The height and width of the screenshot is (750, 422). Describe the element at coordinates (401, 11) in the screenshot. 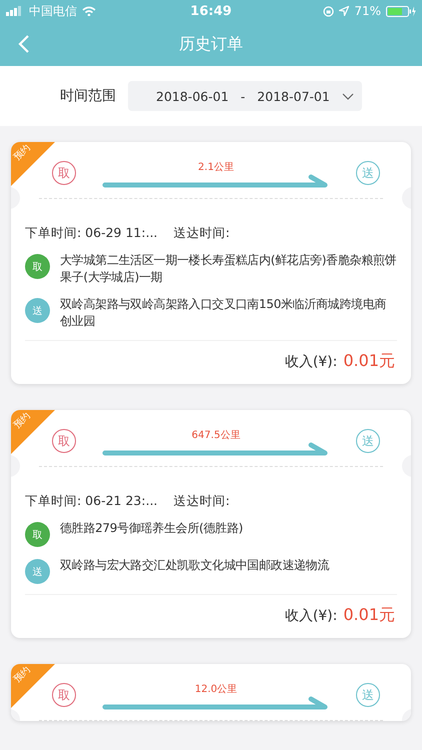

I see `battery-charging-icon` at that location.